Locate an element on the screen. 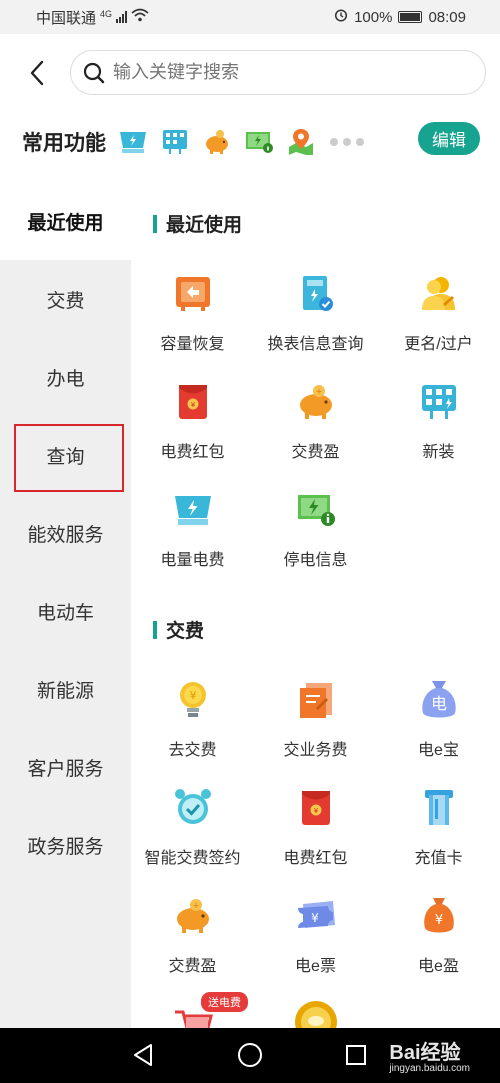 The height and width of the screenshot is (1083, 500). tile-new-install: 新装 is located at coordinates (438, 426).